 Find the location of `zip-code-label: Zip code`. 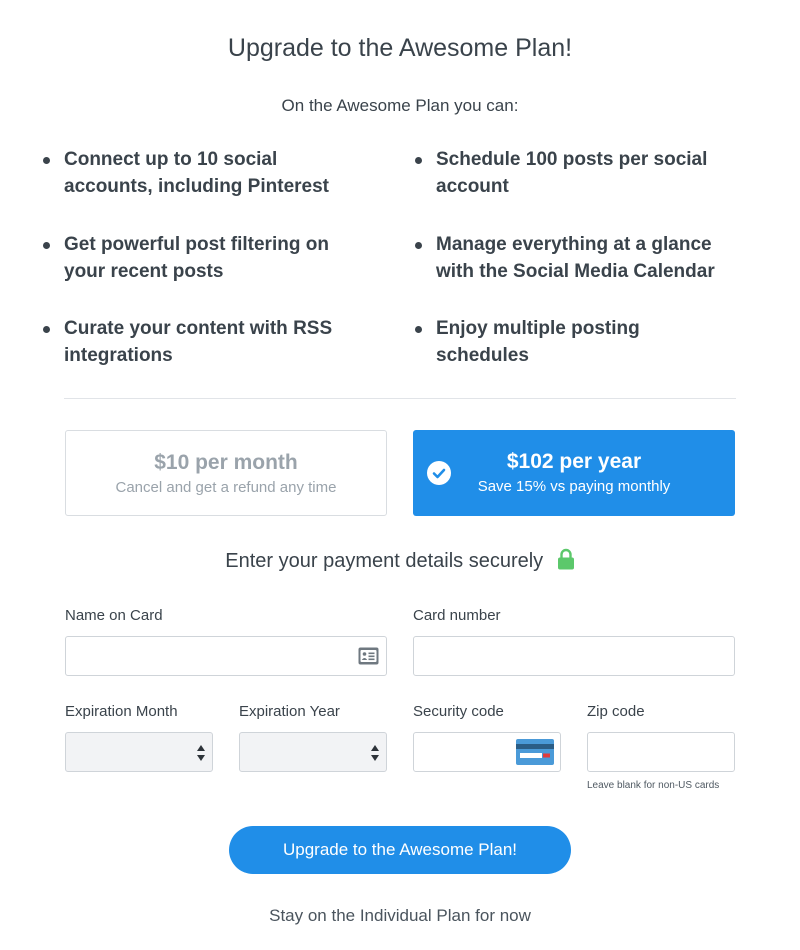

zip-code-label: Zip code is located at coordinates (616, 711).